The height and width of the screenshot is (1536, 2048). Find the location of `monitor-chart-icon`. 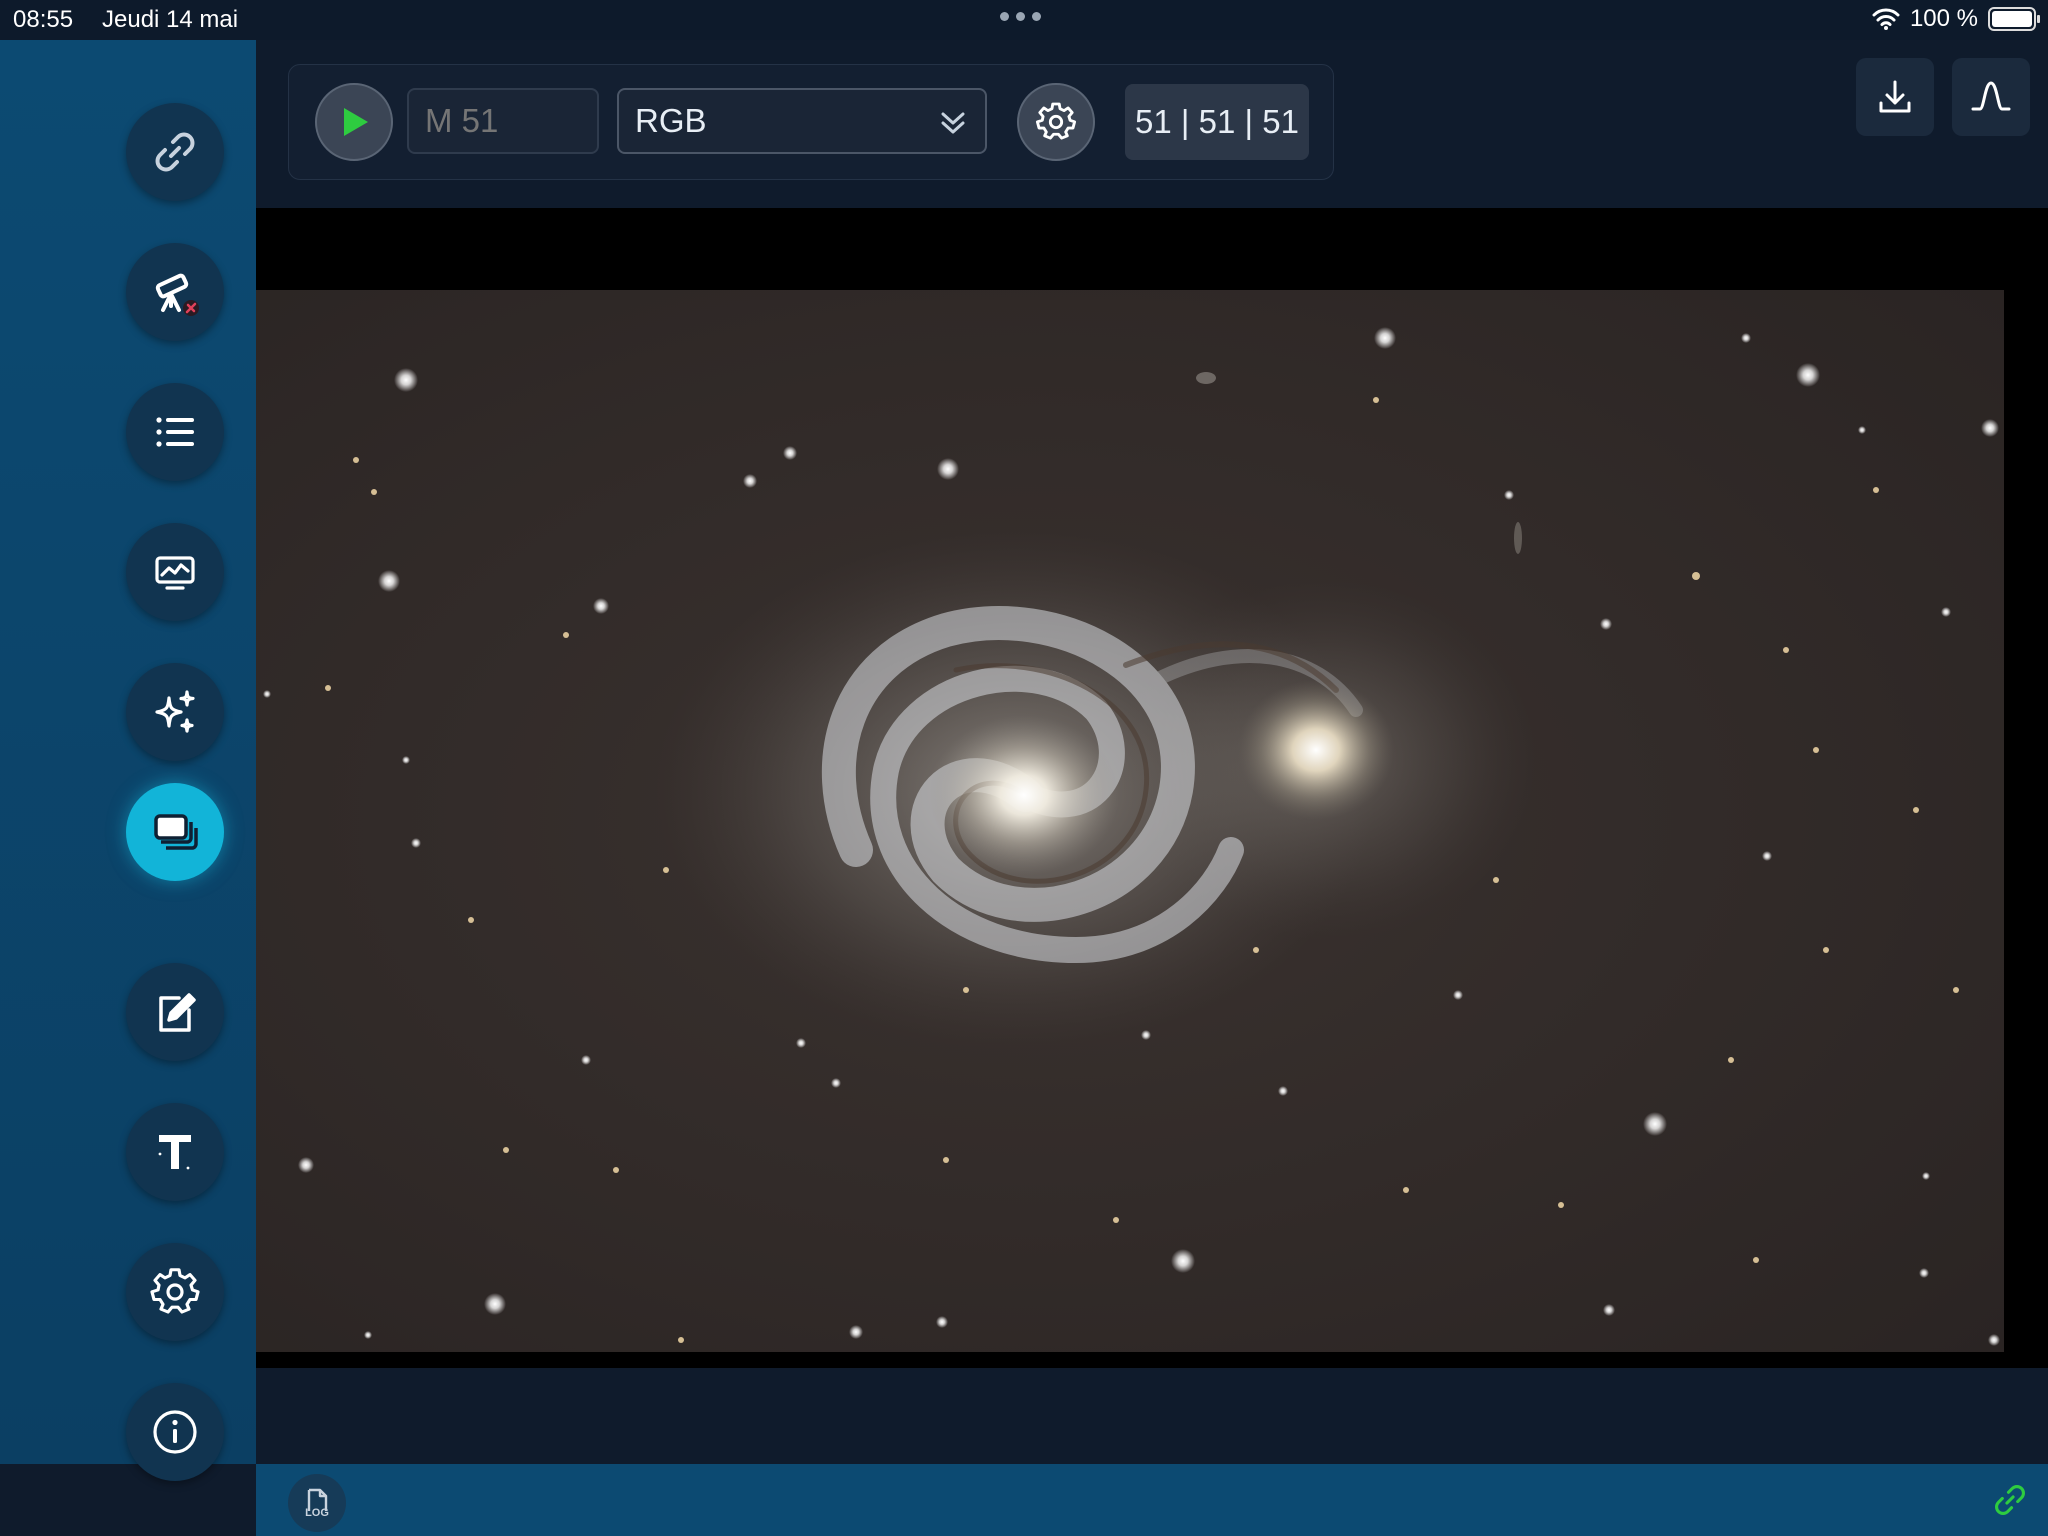

monitor-chart-icon is located at coordinates (175, 573).